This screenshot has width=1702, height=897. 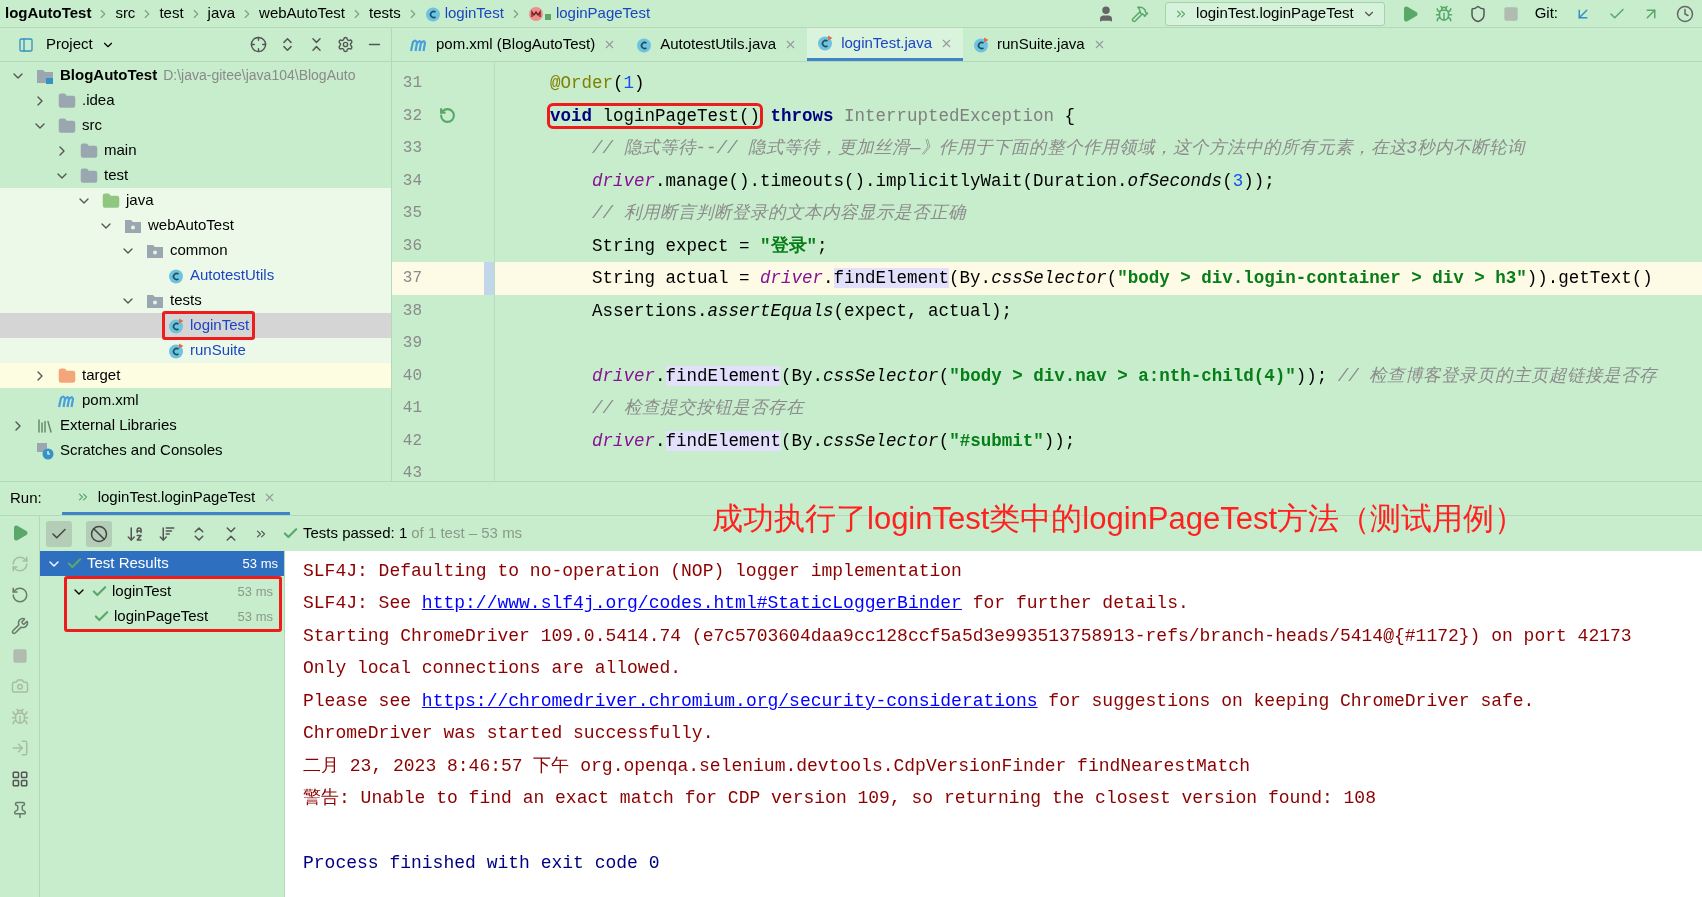 What do you see at coordinates (1443, 13) in the screenshot?
I see `debug-button` at bounding box center [1443, 13].